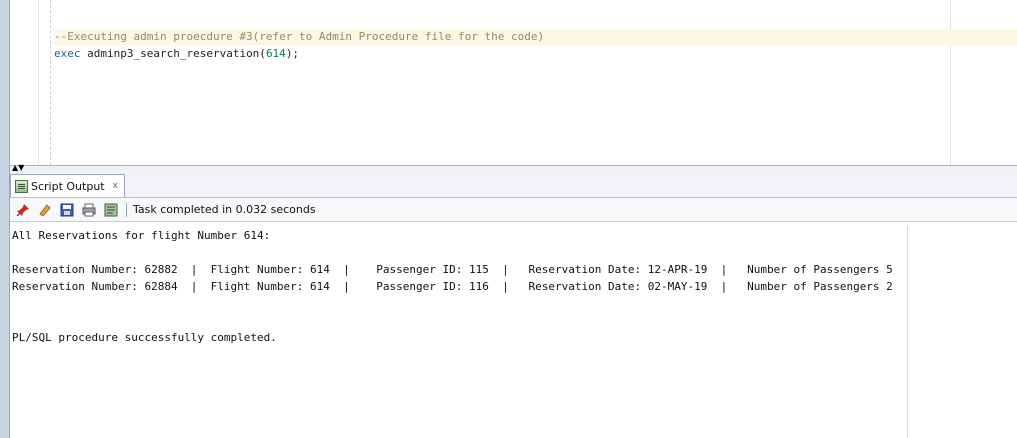 Image resolution: width=1017 pixels, height=438 pixels. What do you see at coordinates (115, 186) in the screenshot?
I see `close-icon: x` at bounding box center [115, 186].